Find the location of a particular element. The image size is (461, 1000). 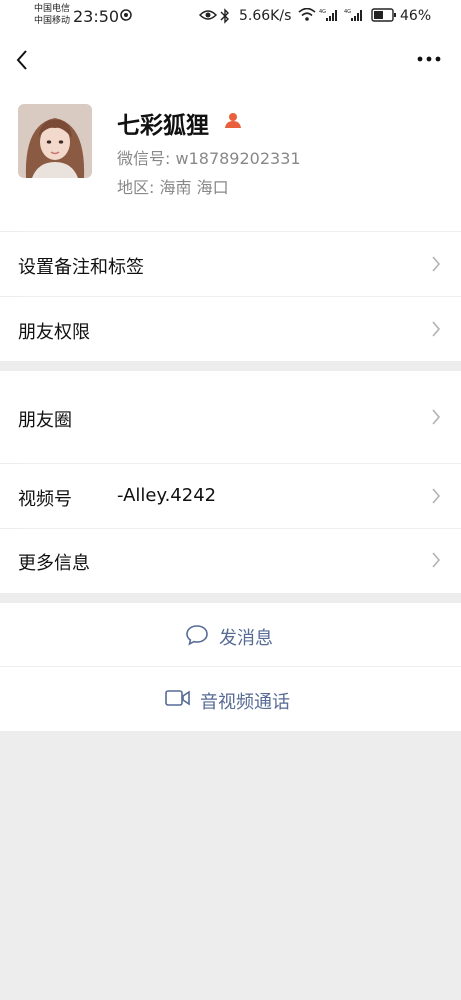

more-info-item: 更多信息 is located at coordinates (230, 561).